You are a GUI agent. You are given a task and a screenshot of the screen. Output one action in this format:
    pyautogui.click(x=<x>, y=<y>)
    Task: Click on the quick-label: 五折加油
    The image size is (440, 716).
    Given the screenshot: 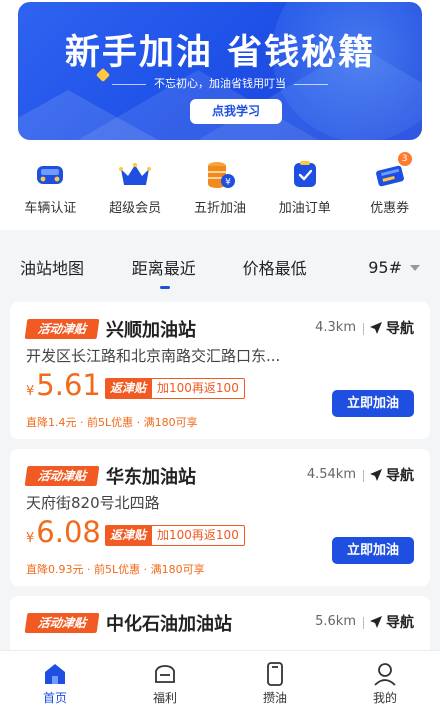 What is the action you would take?
    pyautogui.click(x=219, y=208)
    